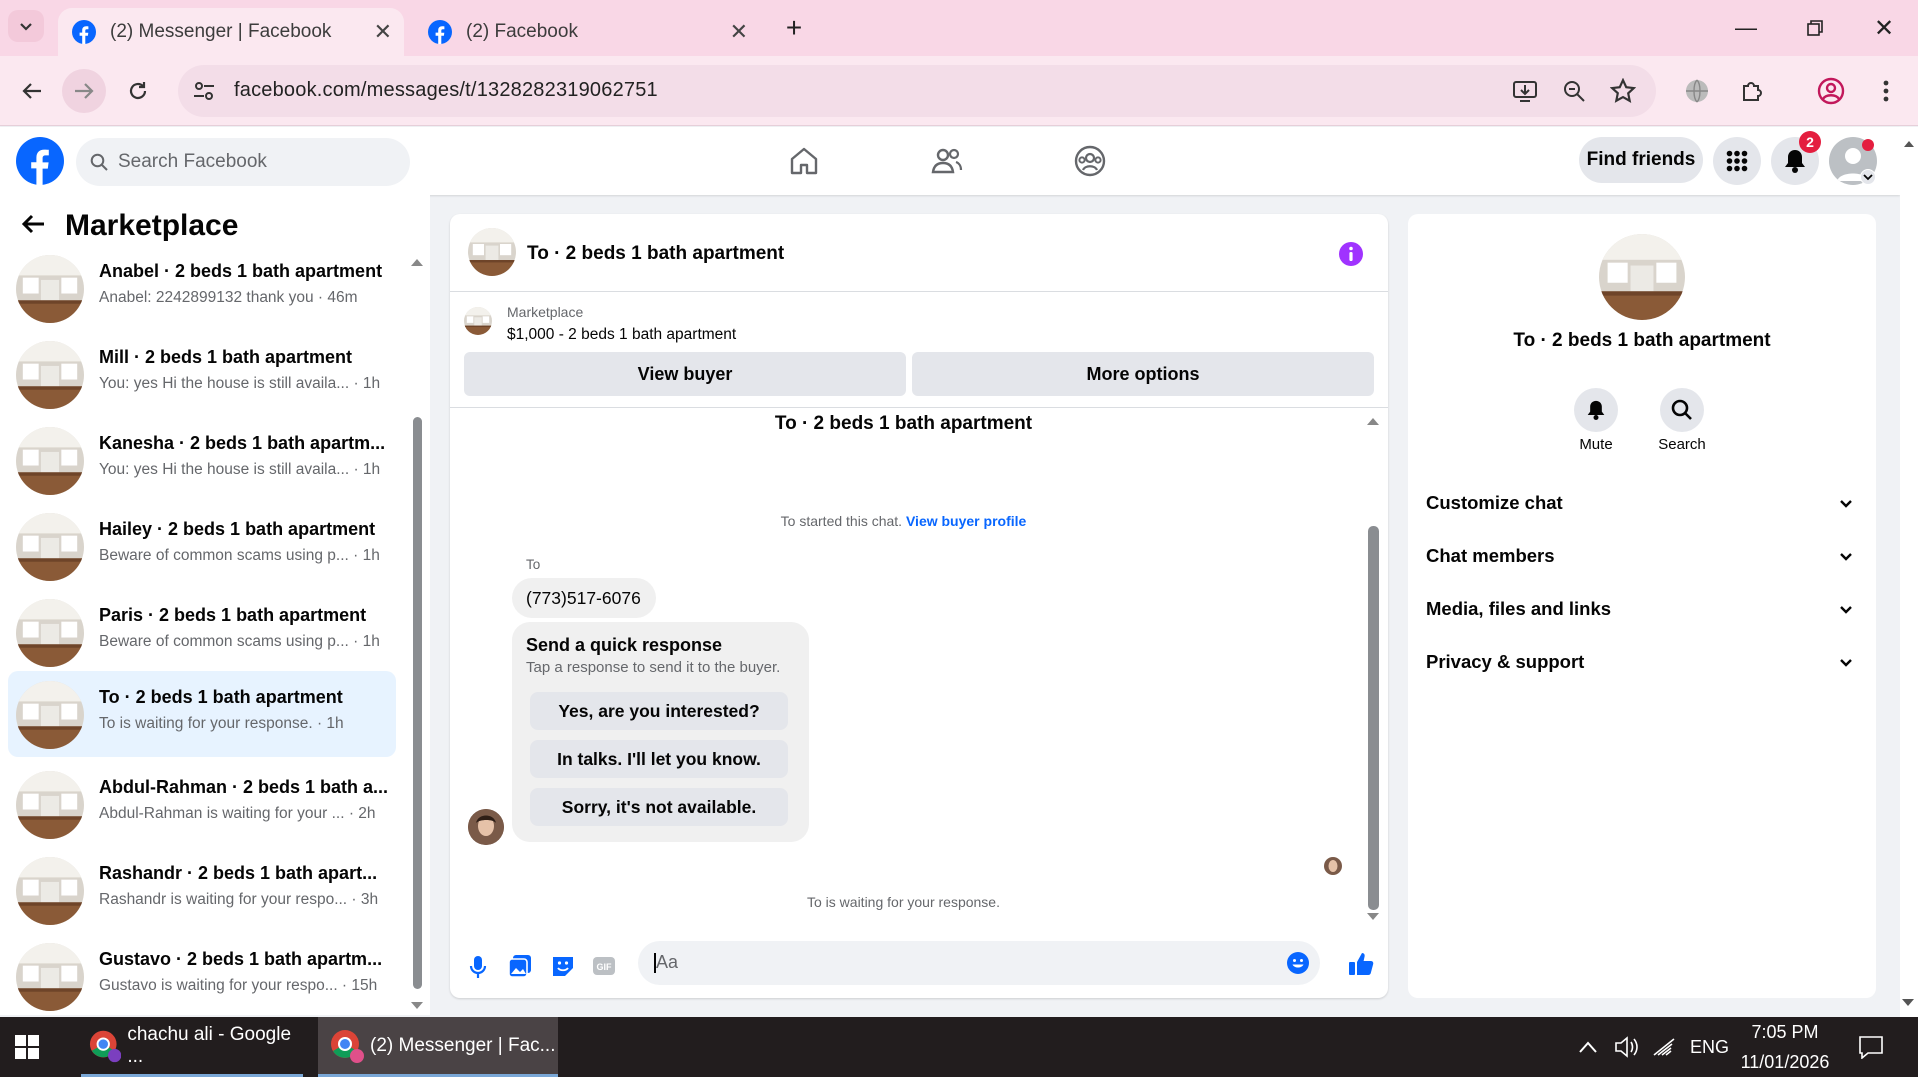 The height and width of the screenshot is (1077, 1918). What do you see at coordinates (919, 407) in the screenshot?
I see `listing-divider` at bounding box center [919, 407].